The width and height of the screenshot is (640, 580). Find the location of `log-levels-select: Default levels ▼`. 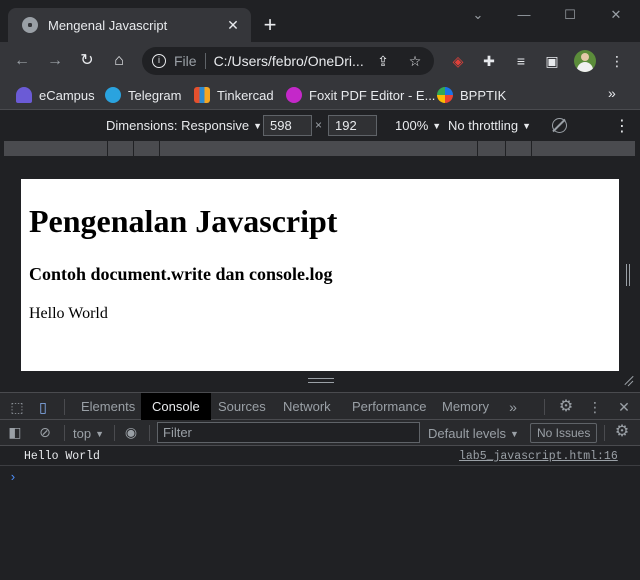

log-levels-select: Default levels ▼ is located at coordinates (473, 433).